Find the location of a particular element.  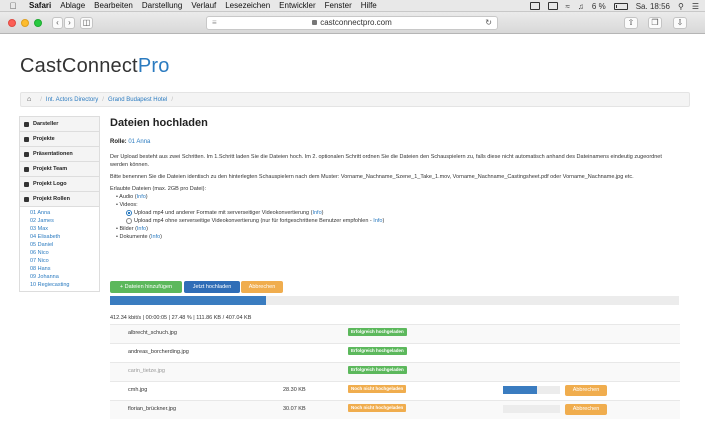

menubar-status: ≈ ♫ 6 % Sa. 18:56 ⚲ ☰ is located at coordinates (614, 6).